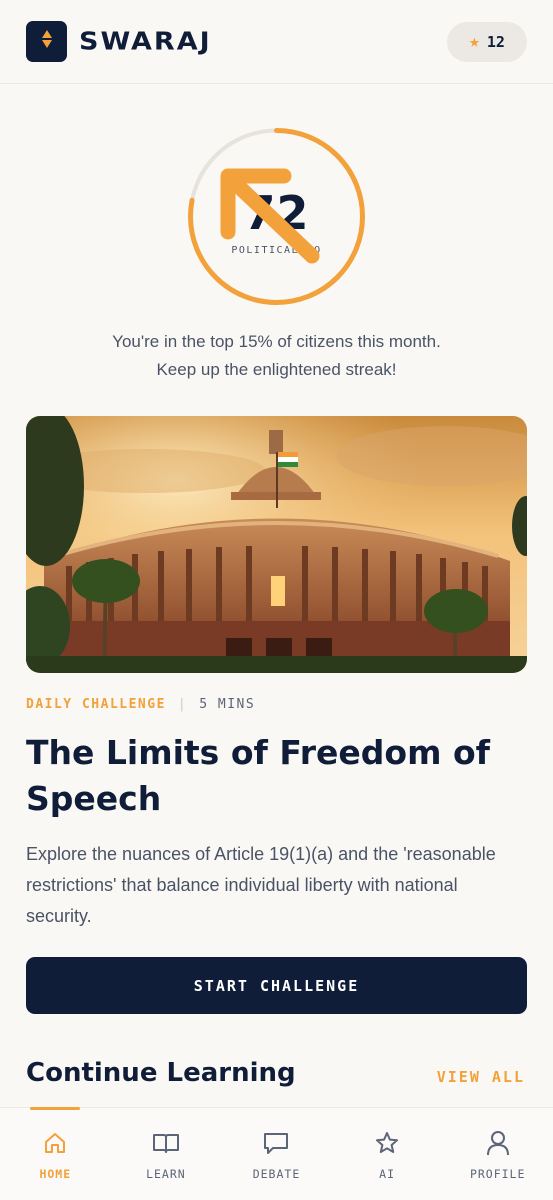  I want to click on active-tab-indicator, so click(55, 1108).